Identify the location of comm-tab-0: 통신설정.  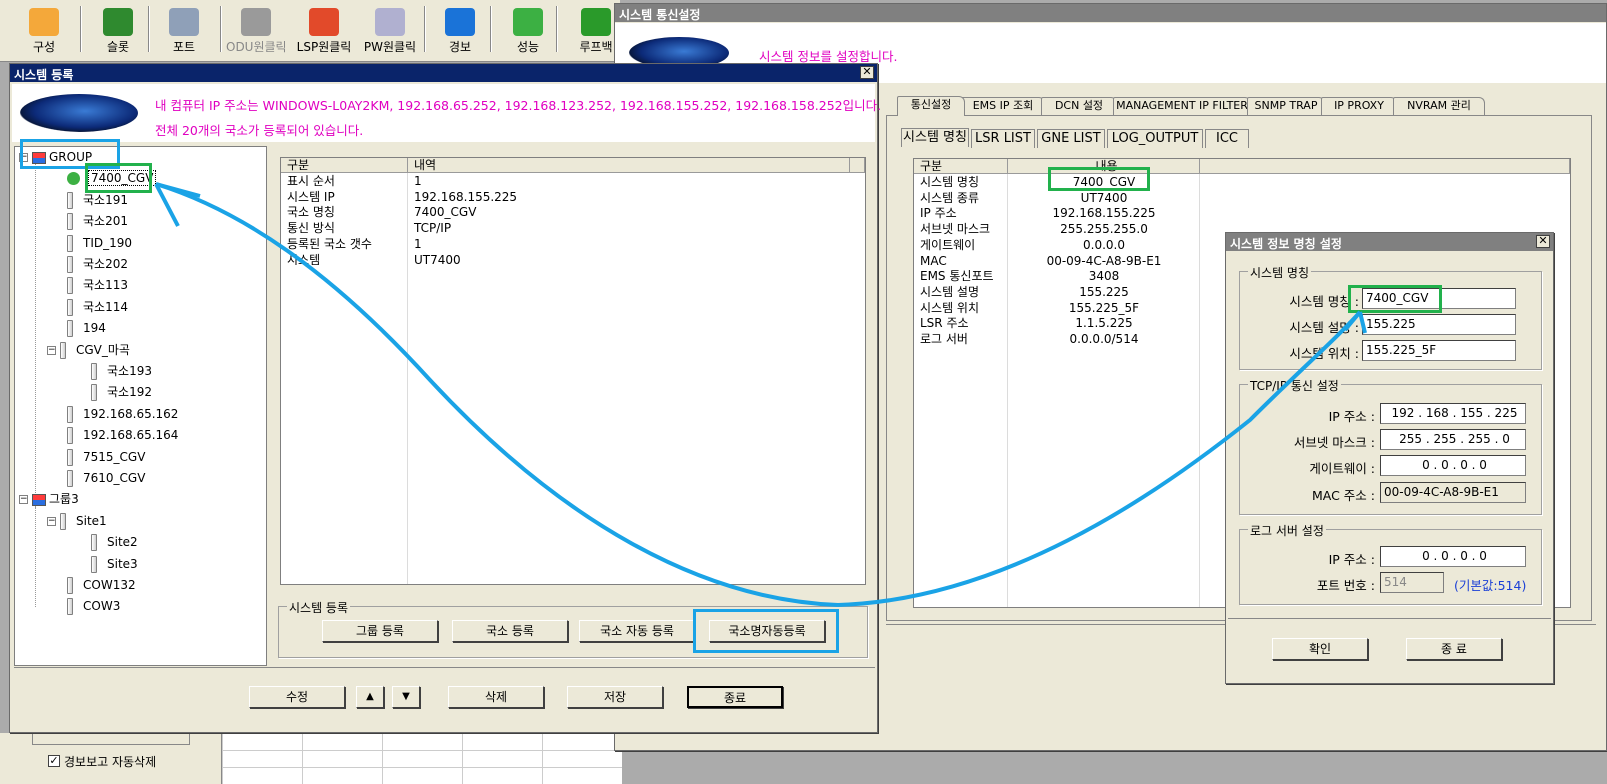
(931, 106).